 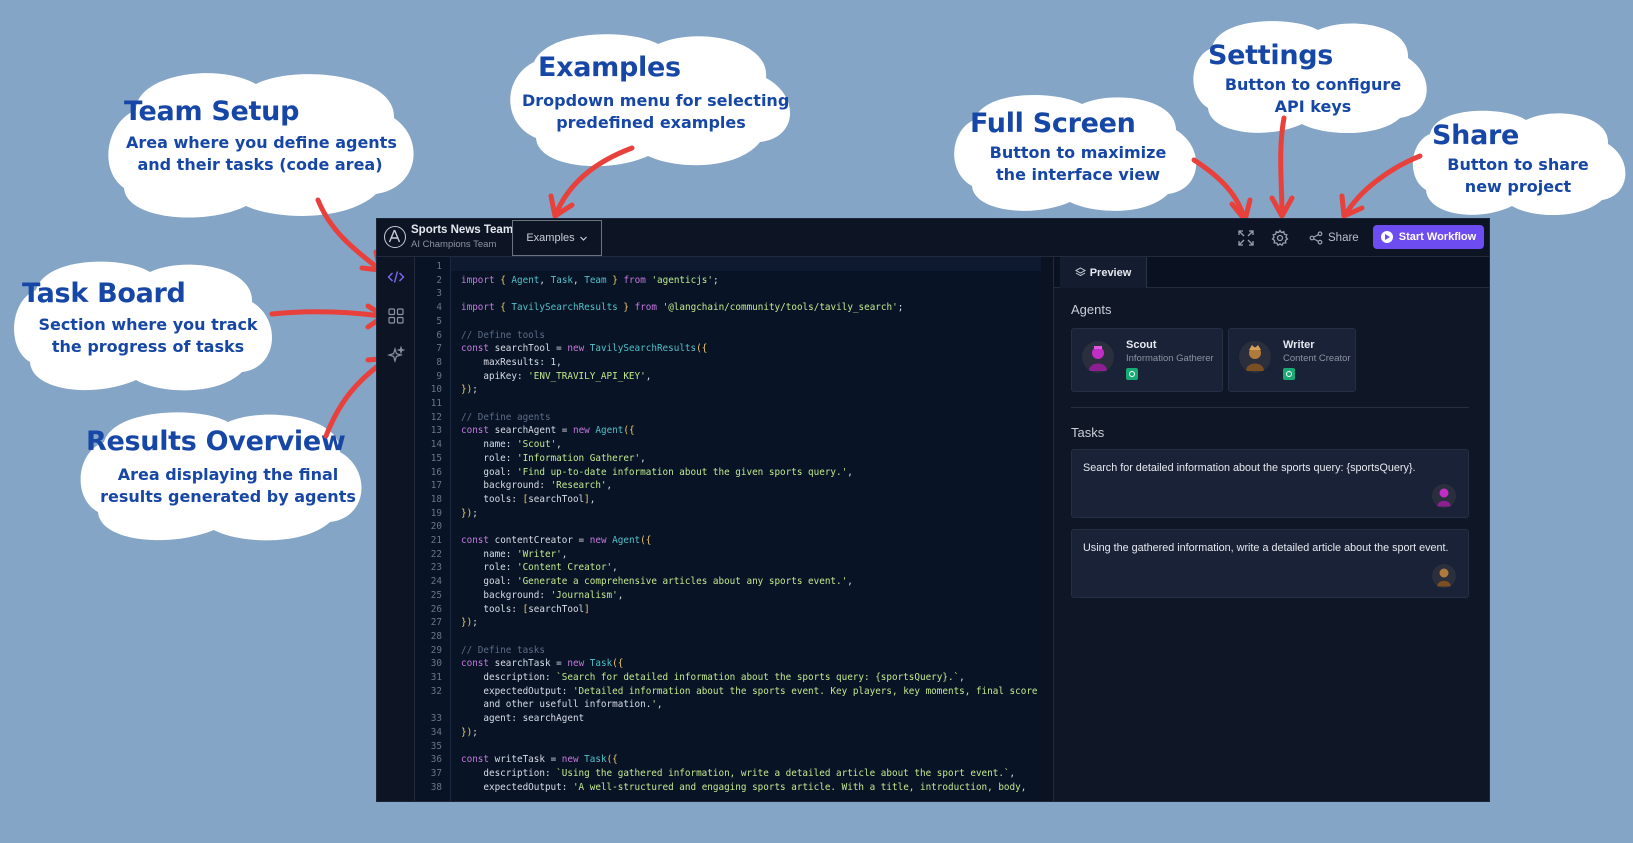 I want to click on agent-card-scout: Scout Information Gatherer, so click(x=1147, y=360).